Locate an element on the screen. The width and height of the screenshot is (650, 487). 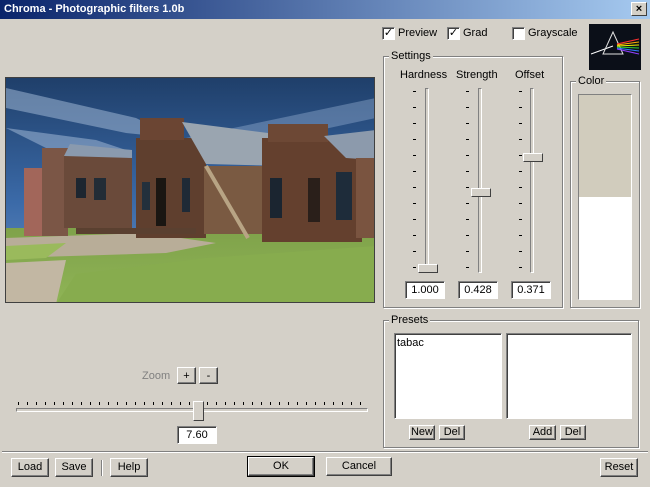
title-bar: Chroma - Photographic filters 1.0b × is located at coordinates (325, 9).